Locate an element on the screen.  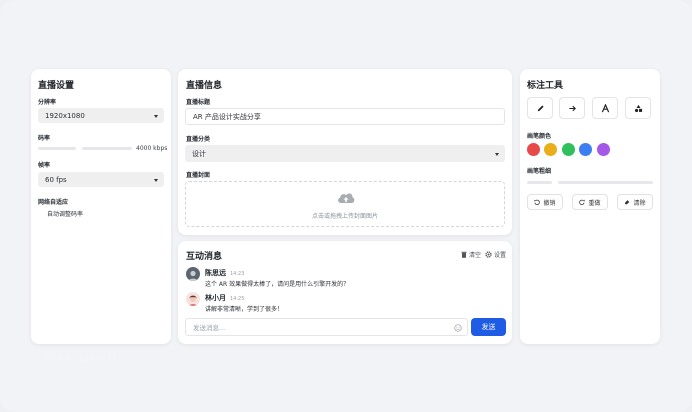
upload-hint: 点击或拖拽上传封面图片 is located at coordinates (344, 216).